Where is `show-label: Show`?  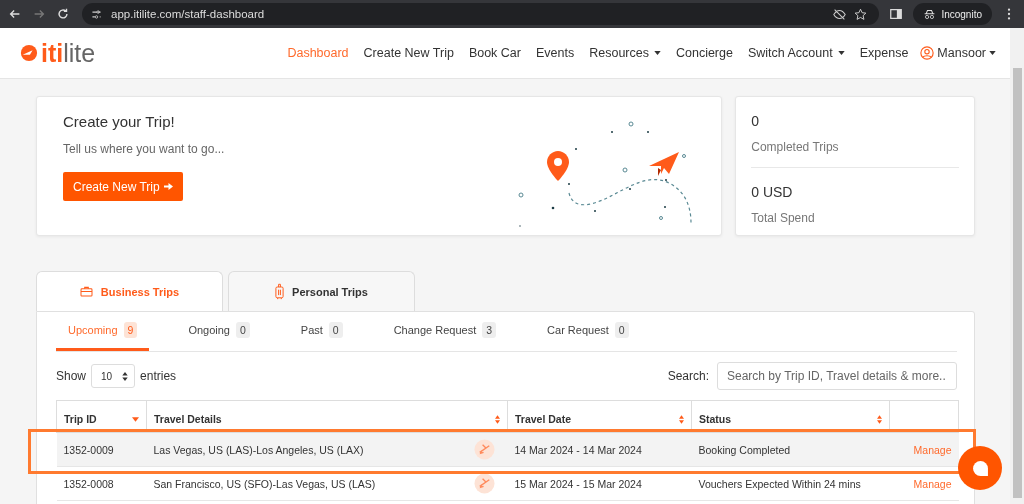
show-label: Show is located at coordinates (71, 376).